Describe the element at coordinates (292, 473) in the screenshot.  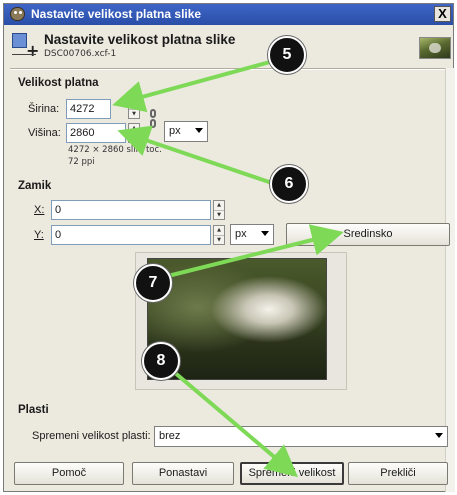
I see `resize-button: Spremeni velikost` at that location.